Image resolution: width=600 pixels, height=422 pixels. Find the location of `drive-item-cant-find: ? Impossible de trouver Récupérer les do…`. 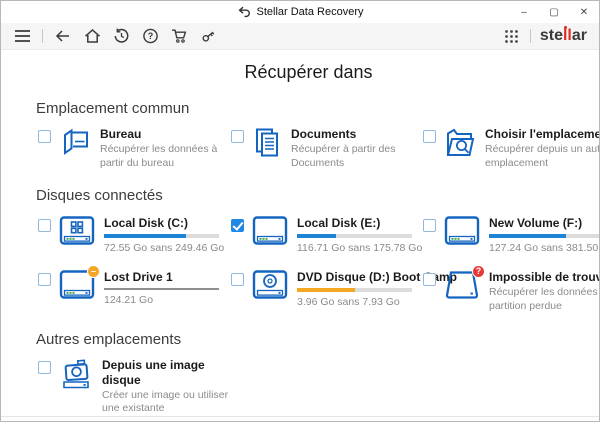

drive-item-cant-find: ? Impossible de trouver Récupérer les do… is located at coordinates (510, 289).